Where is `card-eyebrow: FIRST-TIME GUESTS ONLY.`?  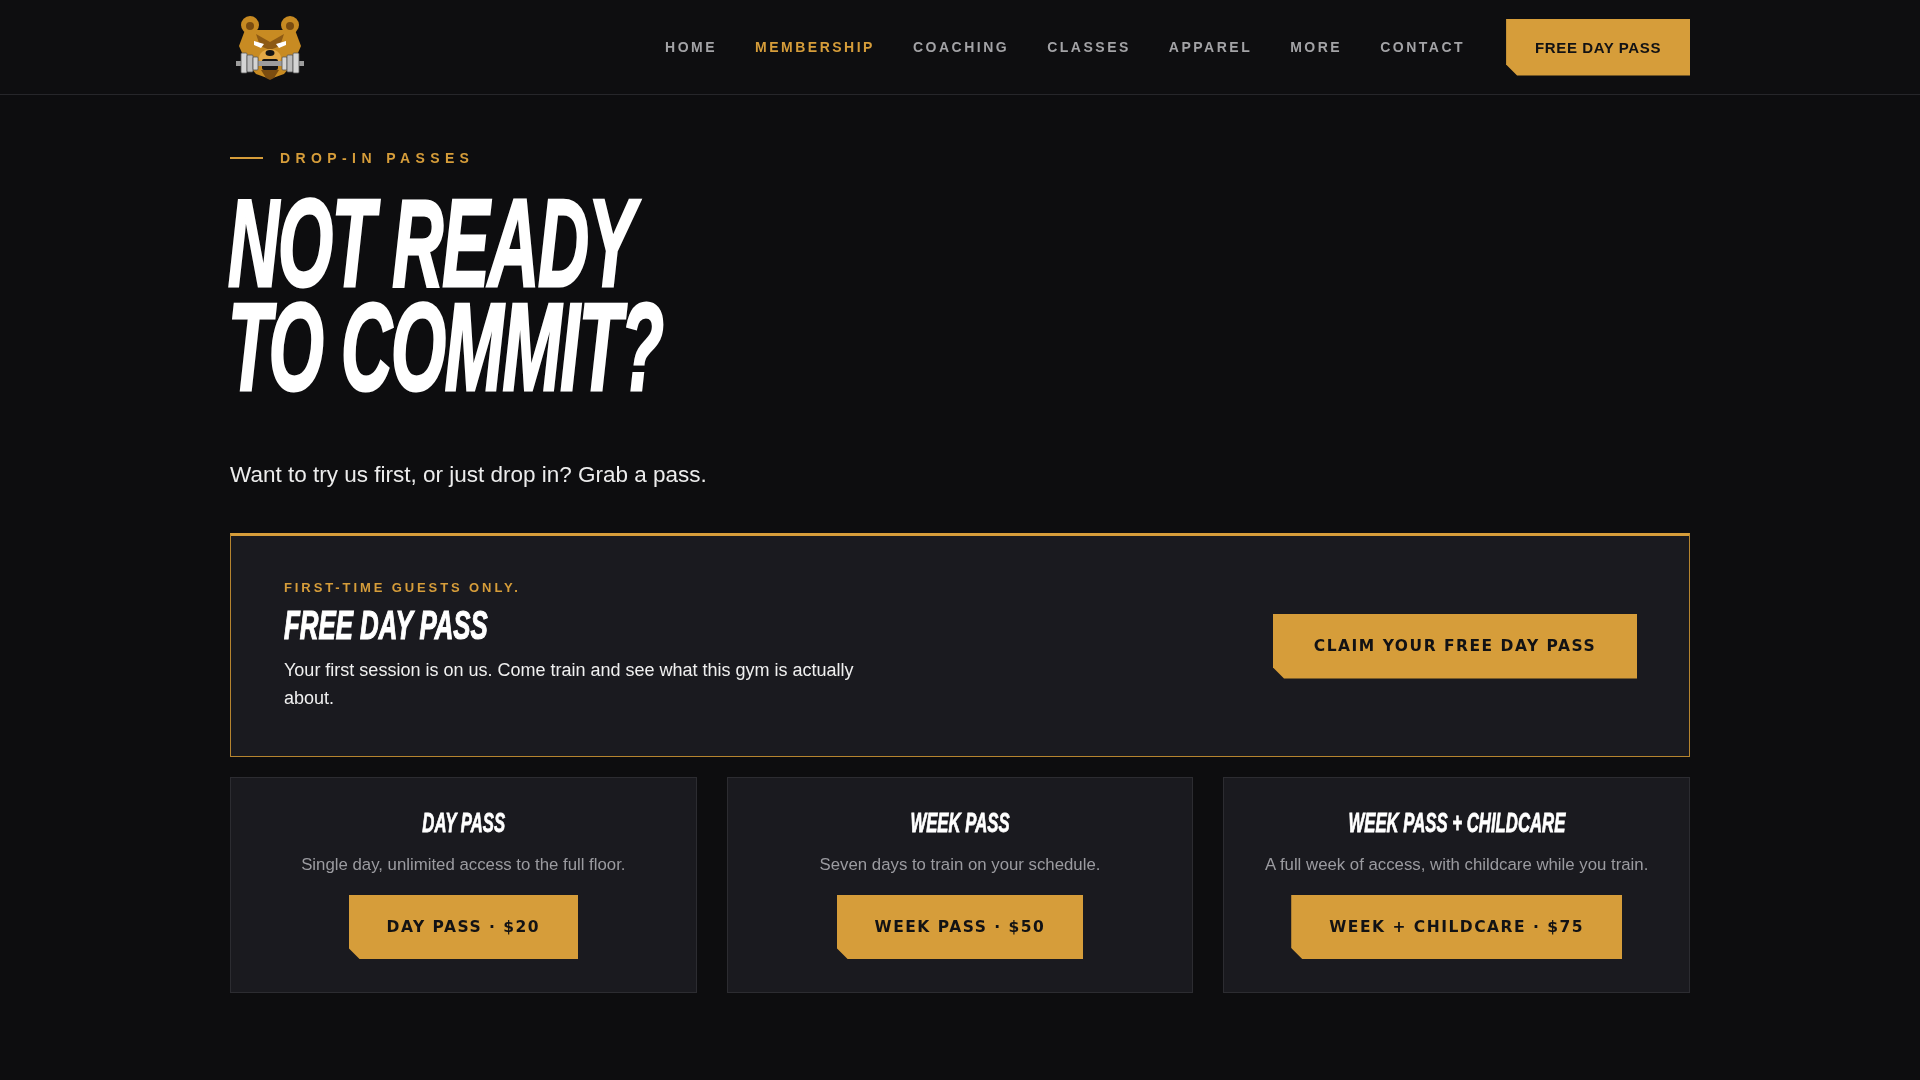
card-eyebrow: FIRST-TIME GUESTS ONLY. is located at coordinates (402, 588).